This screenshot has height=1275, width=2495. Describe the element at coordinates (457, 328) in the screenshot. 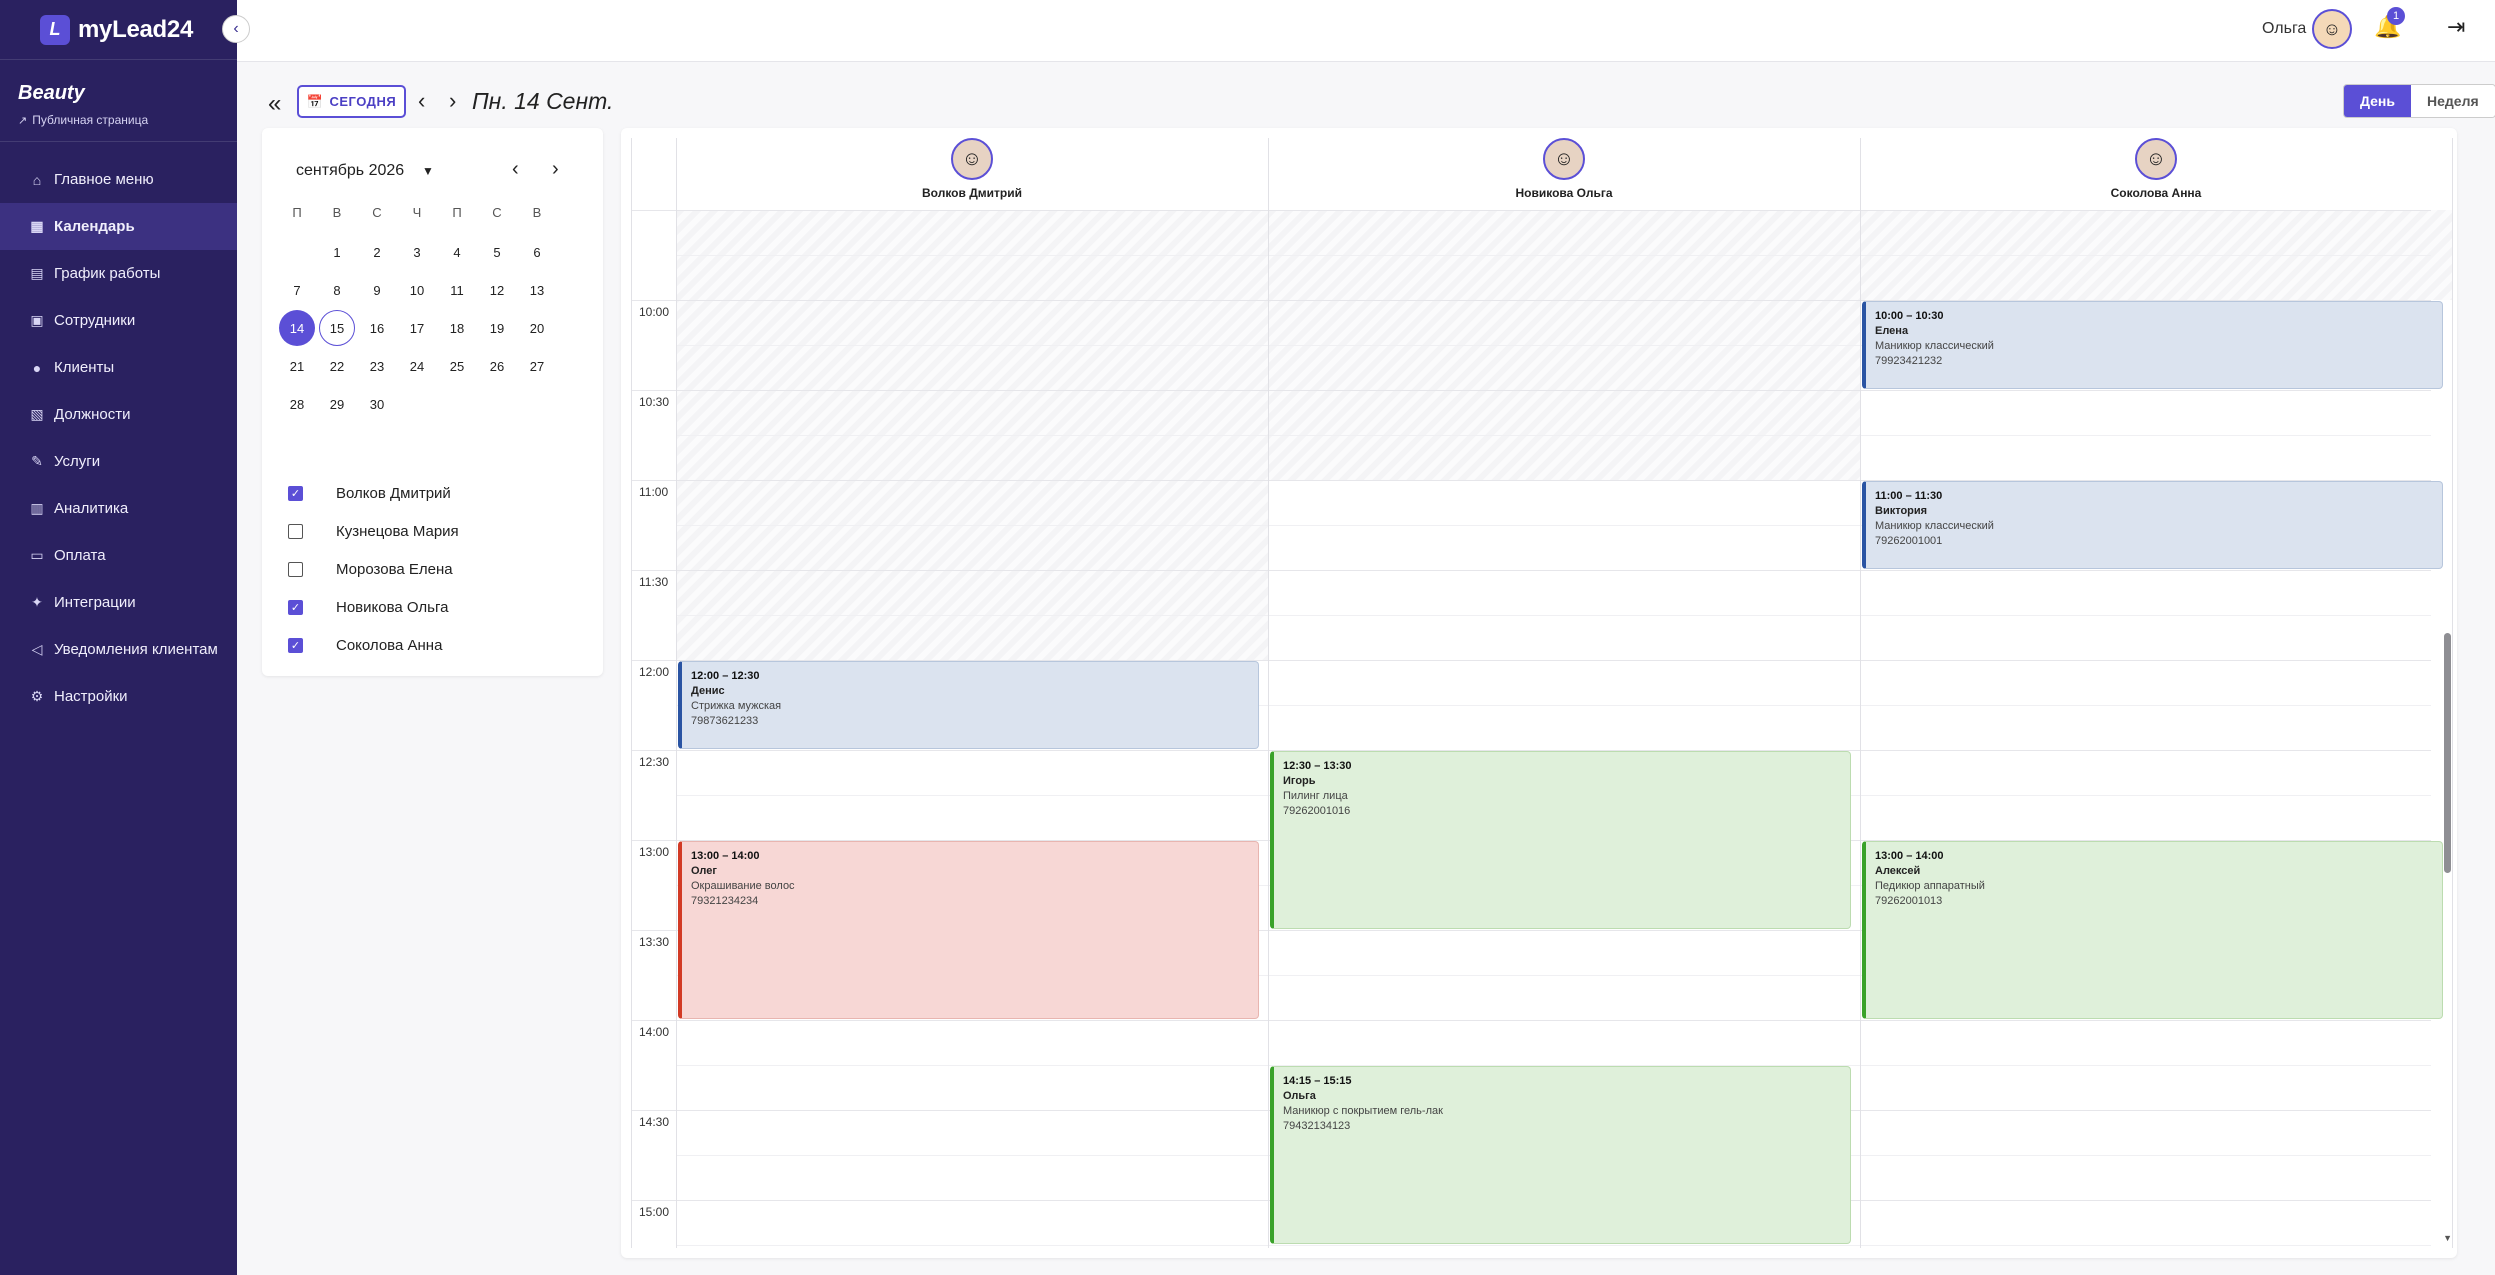

I see `mini-calendar-day: 18` at that location.